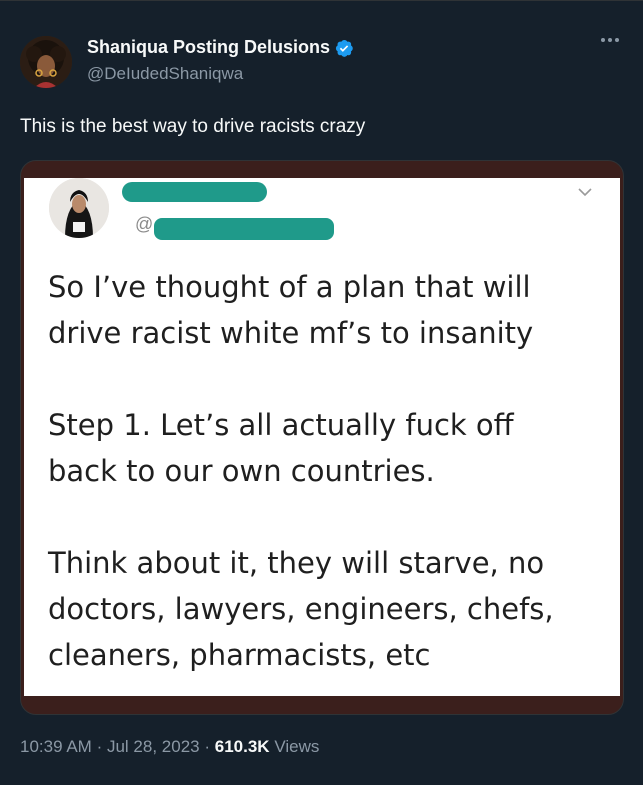  I want to click on tweet-meta: 10:39 AM · Jul 28, 2023 · 610.3K Views, so click(169, 747).